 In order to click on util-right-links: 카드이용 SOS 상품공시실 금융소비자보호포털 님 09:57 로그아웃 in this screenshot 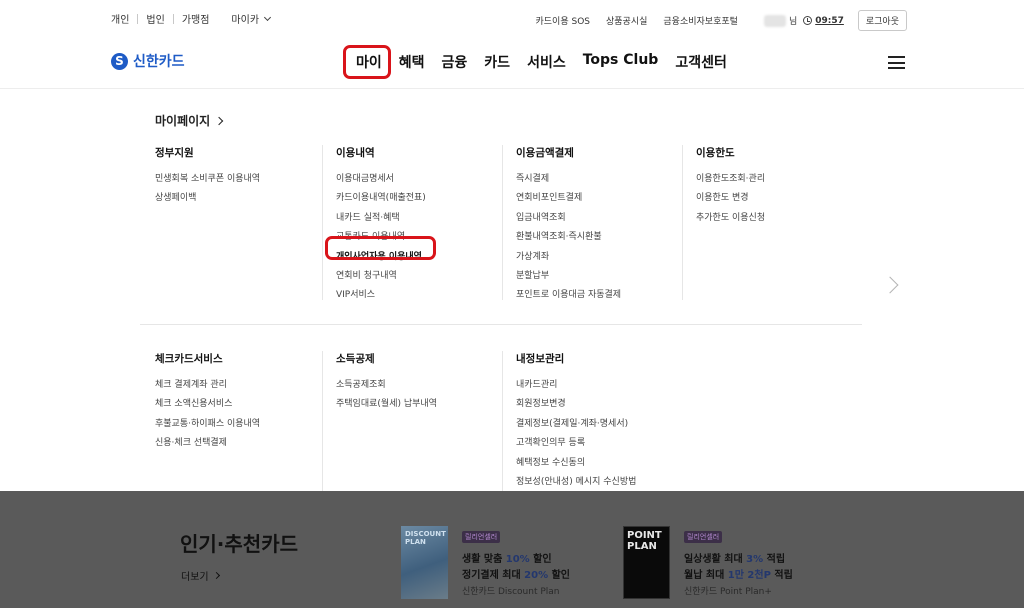, I will do `click(713, 20)`.